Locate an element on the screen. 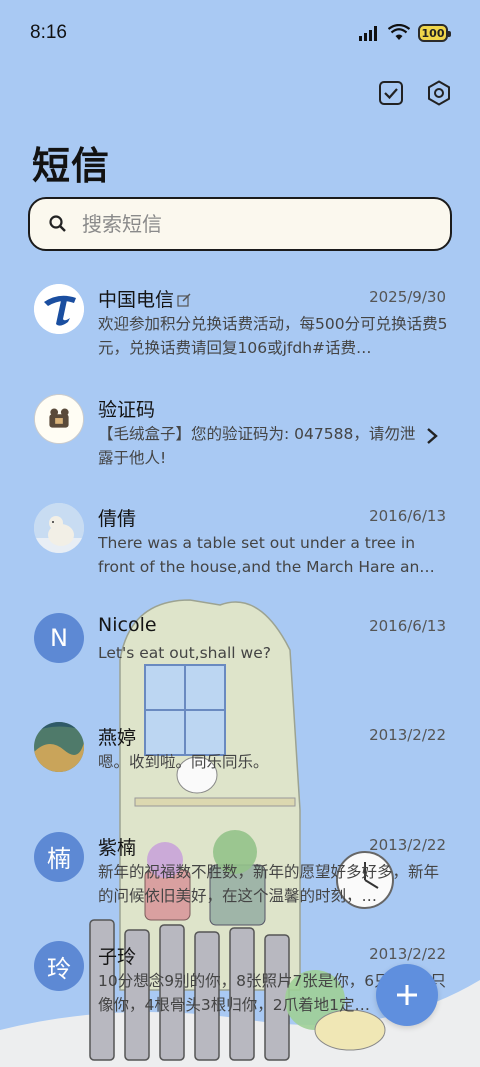  compose-button is located at coordinates (407, 995).